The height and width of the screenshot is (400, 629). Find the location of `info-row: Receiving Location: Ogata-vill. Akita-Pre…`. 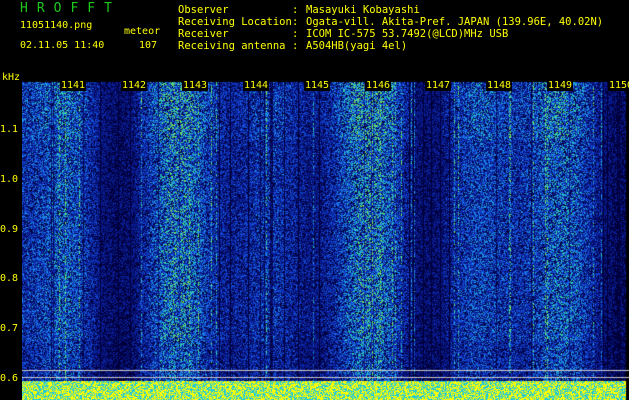

info-row: Receiving Location: Ogata-vill. Akita-Pre… is located at coordinates (390, 22).